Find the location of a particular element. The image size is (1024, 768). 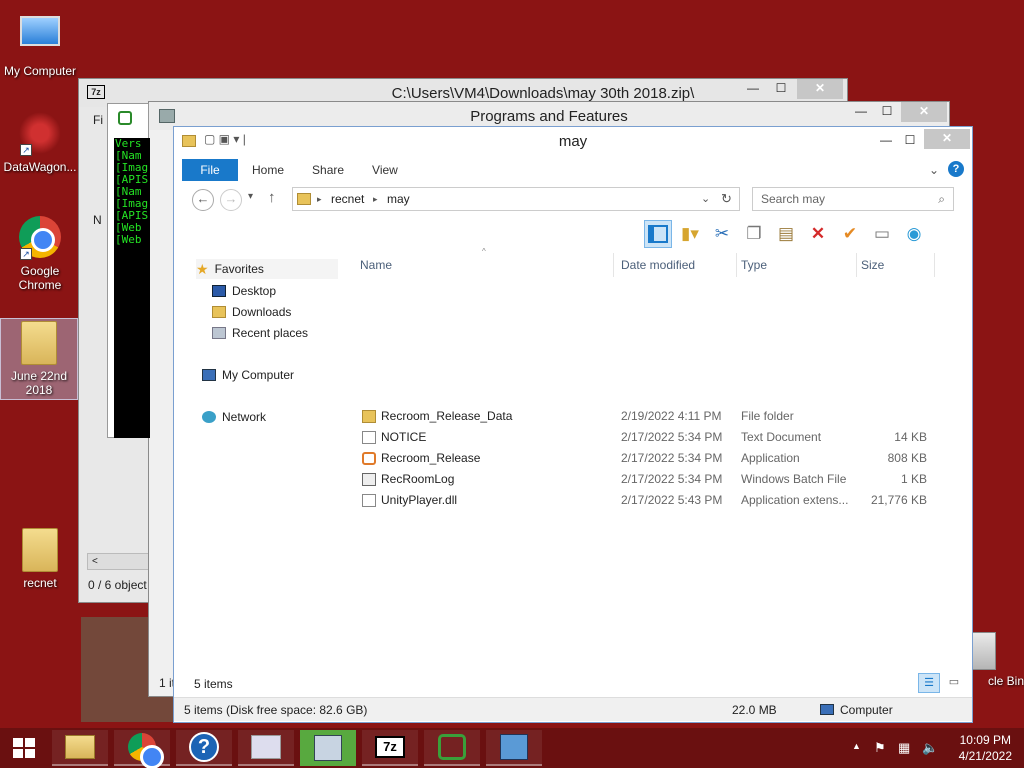

help-icon: ? is located at coordinates (956, 169).